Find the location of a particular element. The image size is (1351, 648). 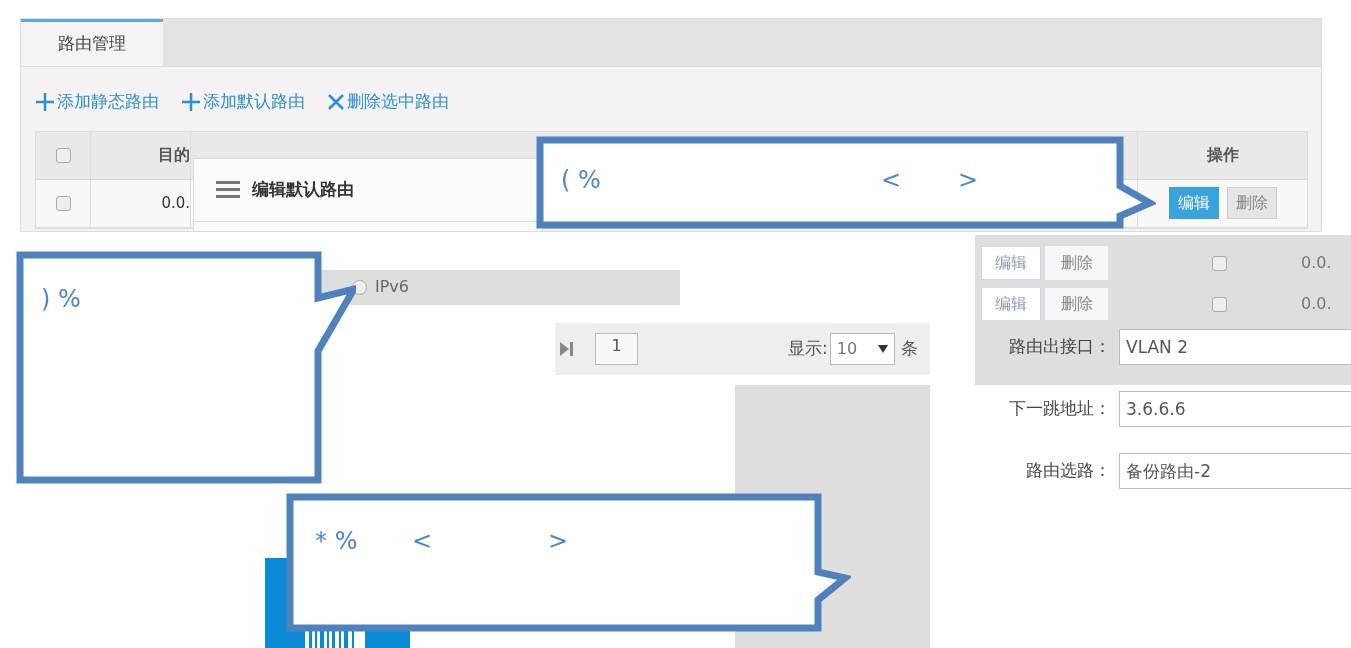

radio-label: IPv6 is located at coordinates (392, 287).